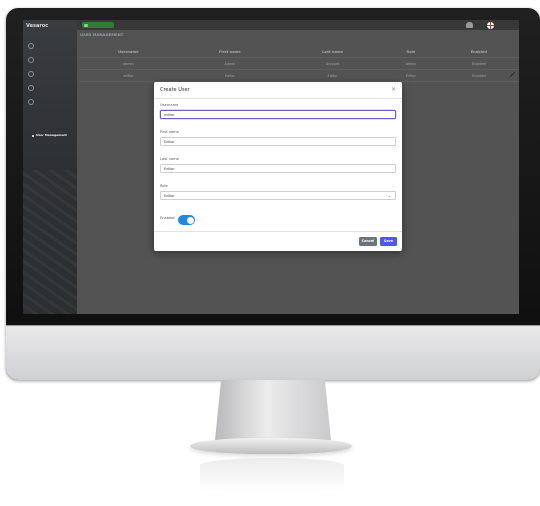 The image size is (540, 506). Describe the element at coordinates (278, 241) in the screenshot. I see `dialog-footer: Cancel Save` at that location.